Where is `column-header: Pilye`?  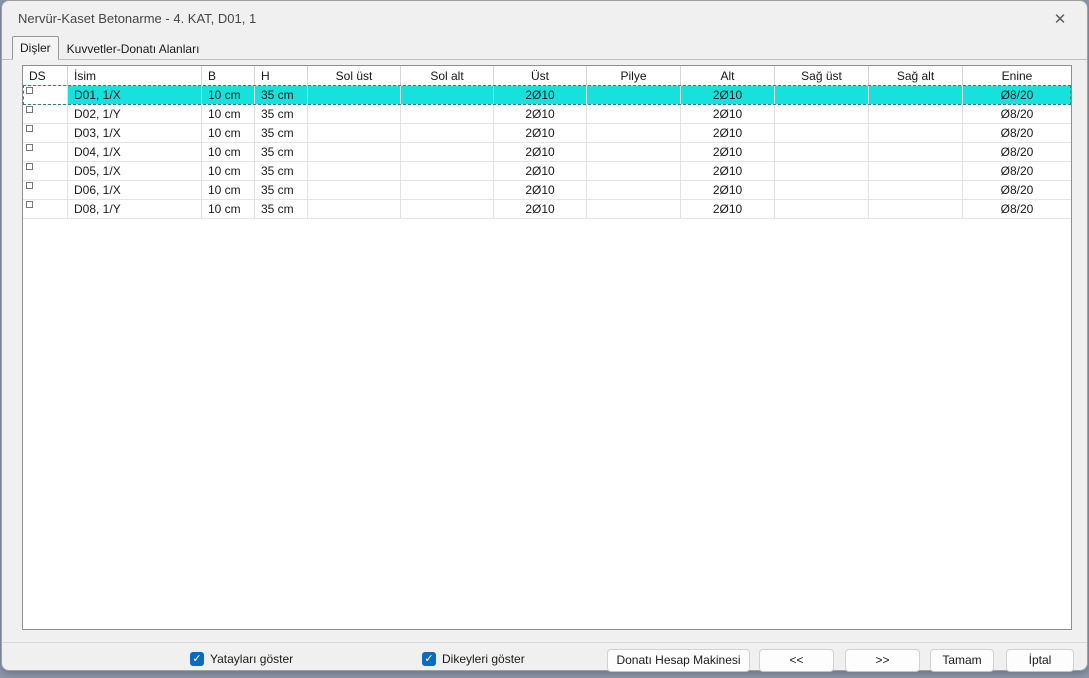
column-header: Pilye is located at coordinates (634, 76).